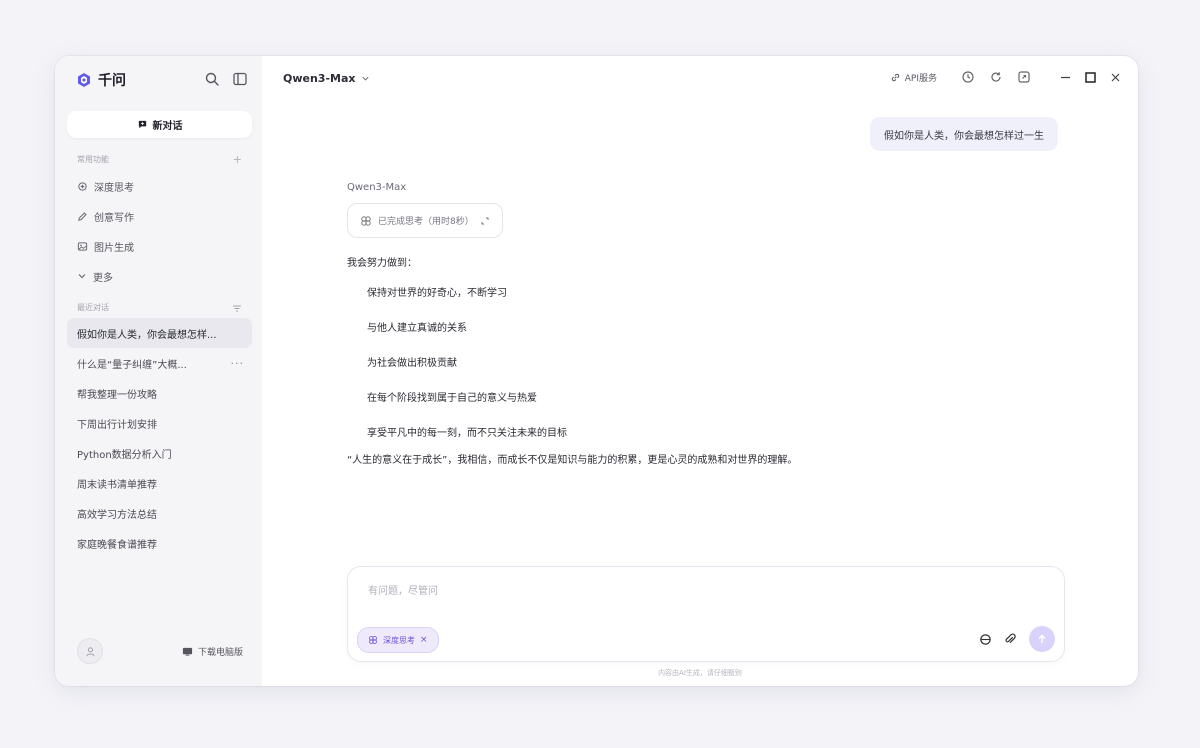 This screenshot has height=748, width=1200. Describe the element at coordinates (159, 246) in the screenshot. I see `sidebar-item-image: 图片生成` at that location.